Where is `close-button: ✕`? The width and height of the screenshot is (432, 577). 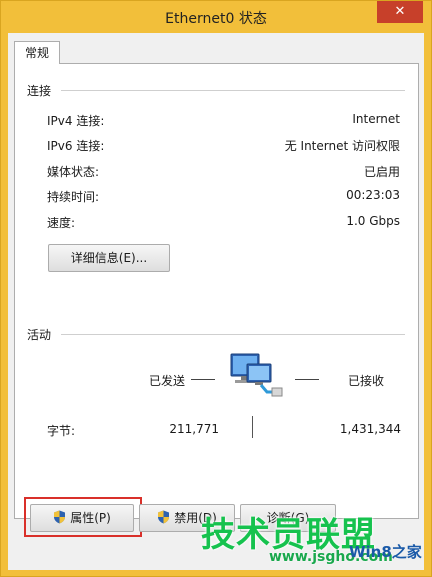
close-button: ✕ is located at coordinates (400, 12).